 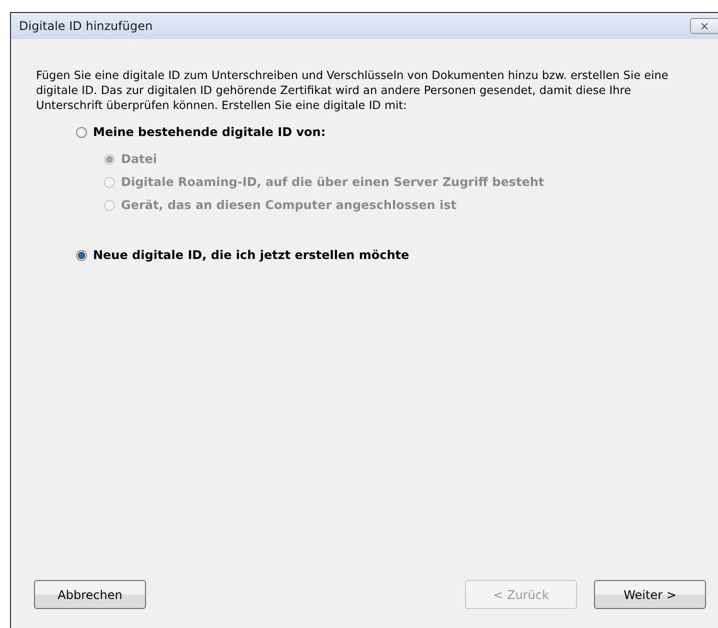 What do you see at coordinates (704, 26) in the screenshot?
I see `close-button: ⨯` at bounding box center [704, 26].